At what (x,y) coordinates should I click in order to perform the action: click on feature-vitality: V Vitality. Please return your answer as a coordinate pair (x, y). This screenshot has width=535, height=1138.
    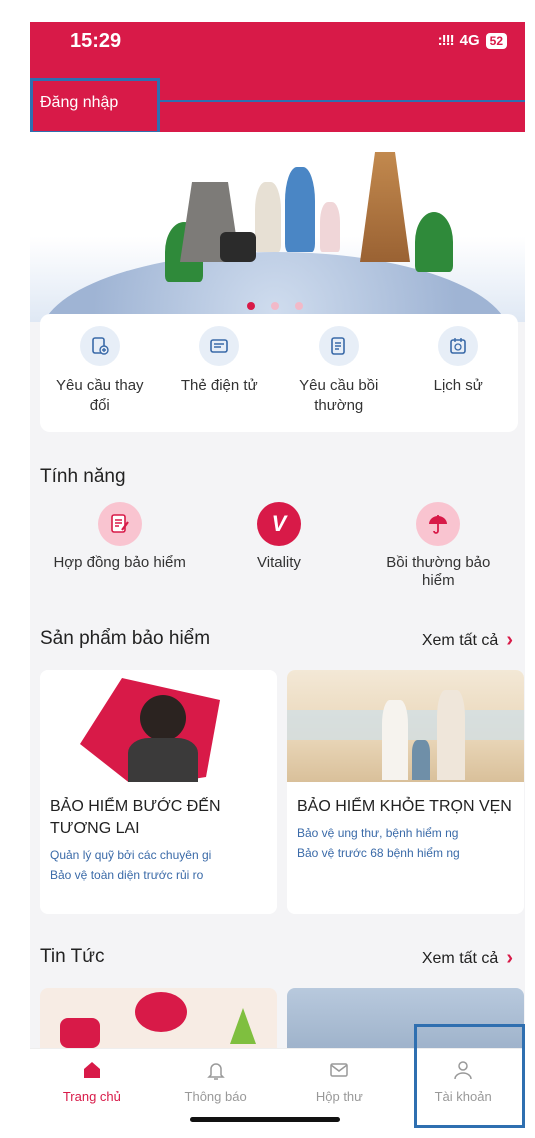
    Looking at the image, I should click on (278, 546).